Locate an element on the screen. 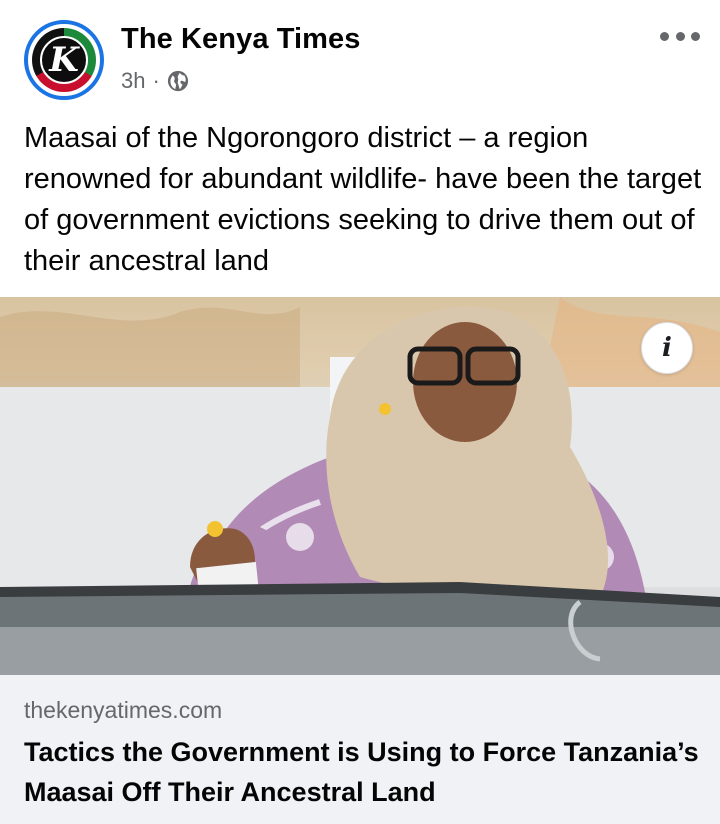 The image size is (720, 824). more-options-button is located at coordinates (680, 36).